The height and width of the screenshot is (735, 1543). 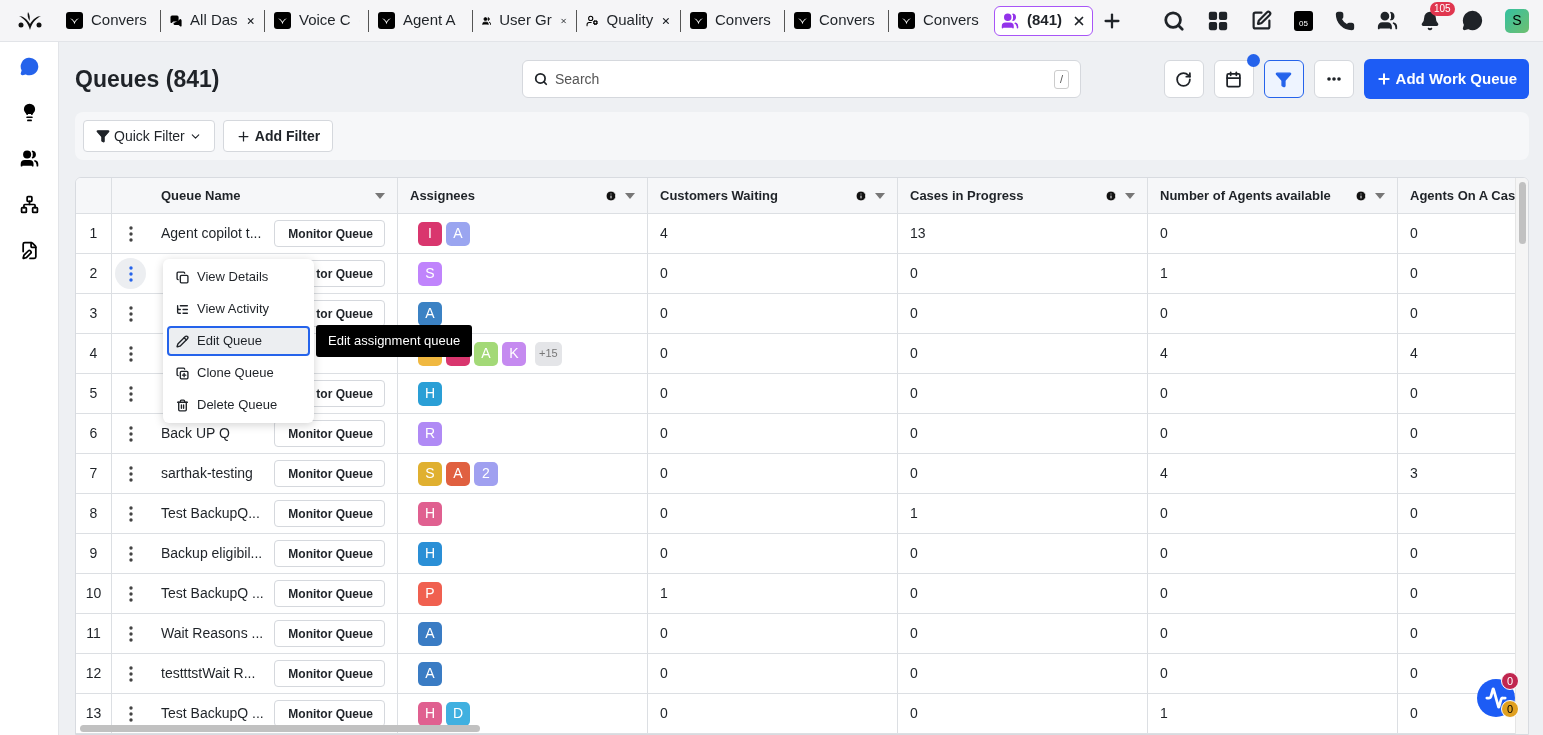 I want to click on filter-button, so click(x=1283, y=79).